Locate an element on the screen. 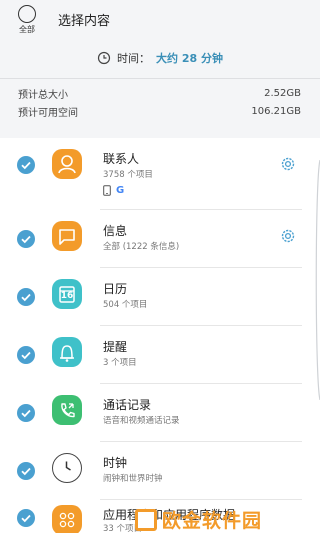  reminder-icon is located at coordinates (67, 352).